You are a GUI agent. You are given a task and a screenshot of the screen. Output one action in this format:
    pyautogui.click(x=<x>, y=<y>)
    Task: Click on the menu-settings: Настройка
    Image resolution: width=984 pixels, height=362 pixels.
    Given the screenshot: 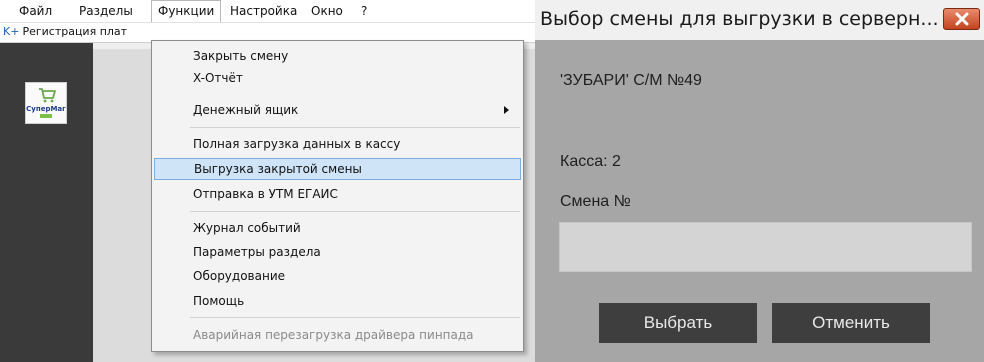 What is the action you would take?
    pyautogui.click(x=263, y=11)
    